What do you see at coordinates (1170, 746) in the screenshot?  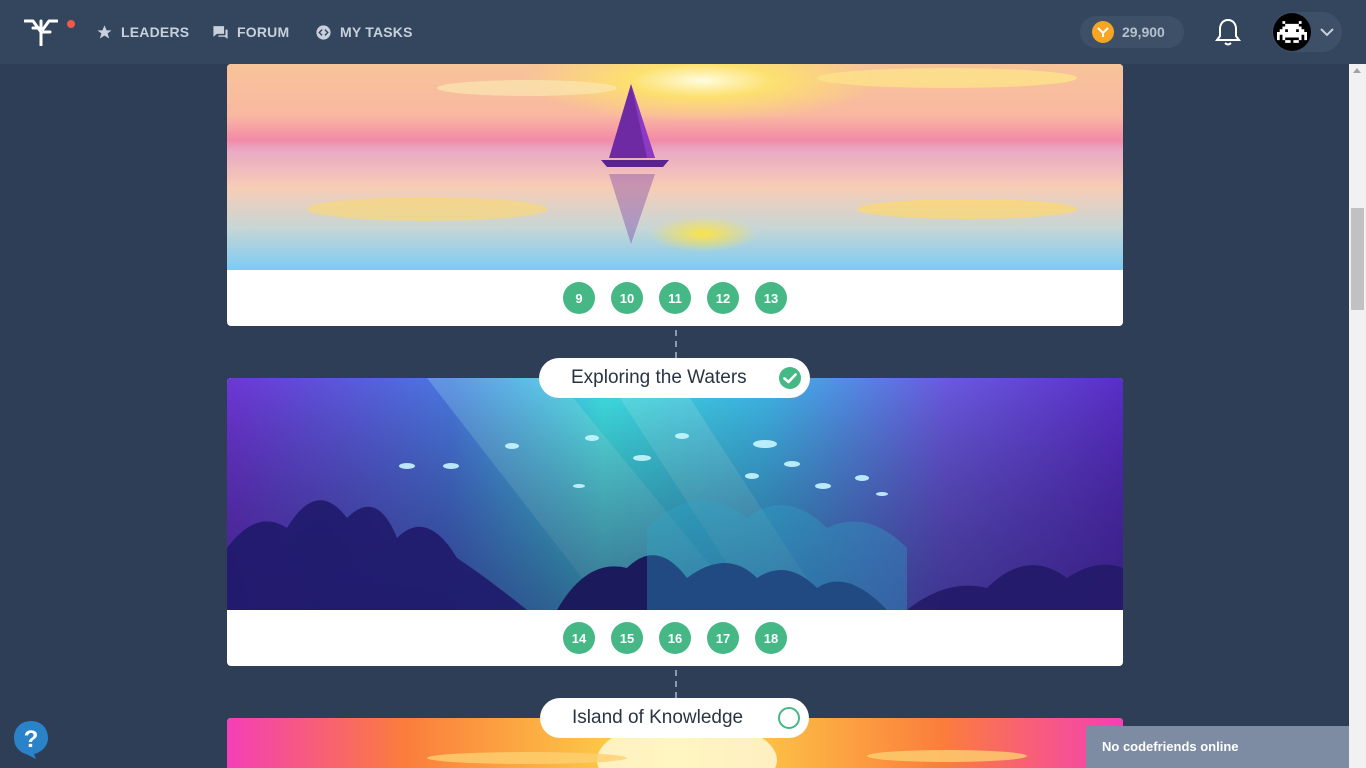 I see `online-status-text: No codefriends online` at bounding box center [1170, 746].